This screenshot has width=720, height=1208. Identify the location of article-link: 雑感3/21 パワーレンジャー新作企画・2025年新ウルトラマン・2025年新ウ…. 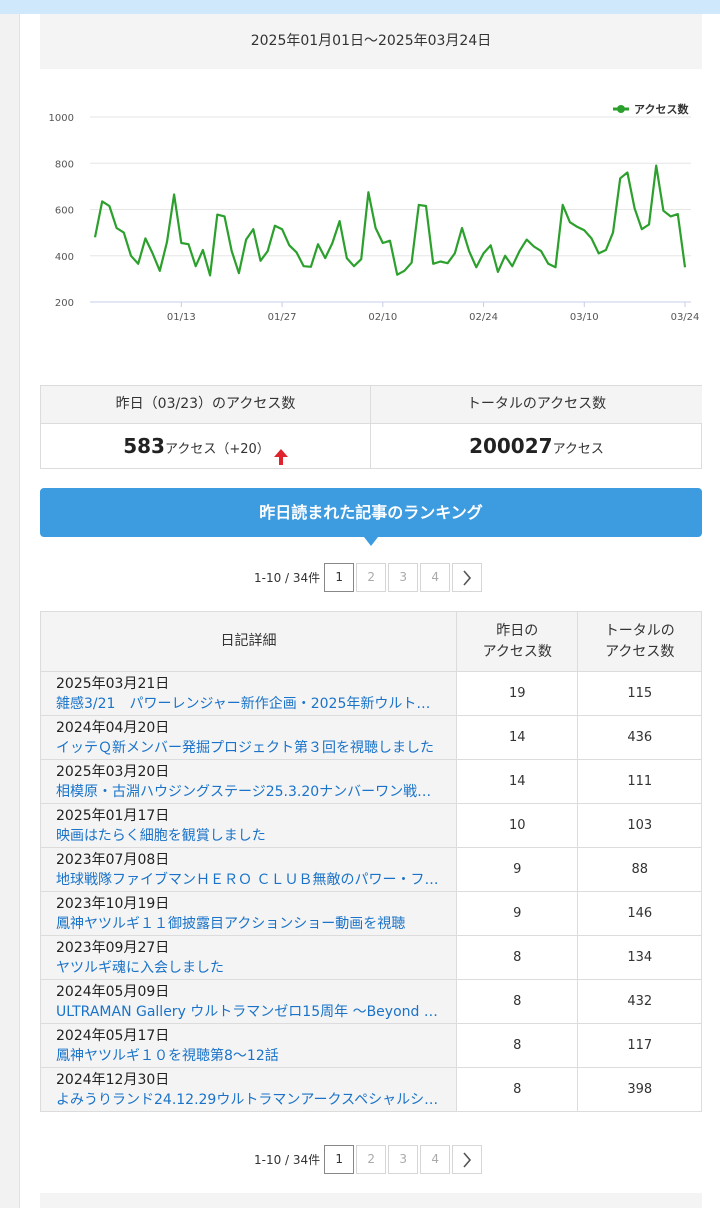
(248, 704).